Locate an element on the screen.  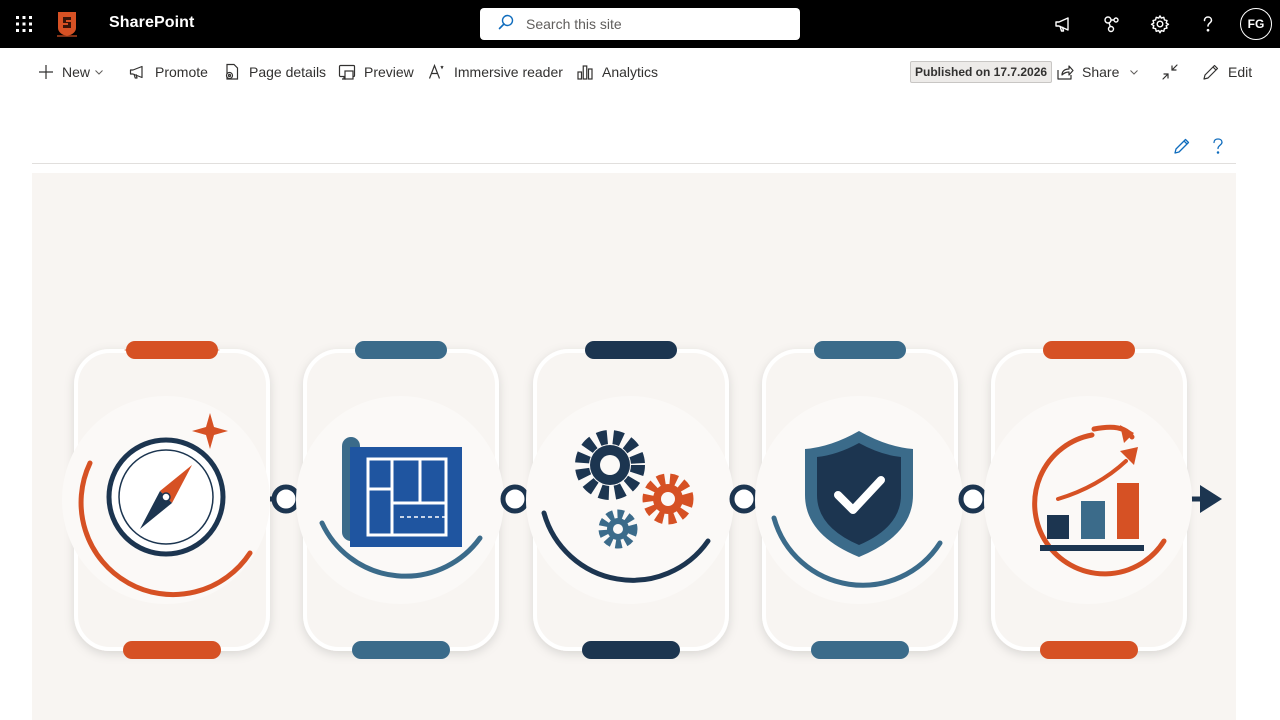
plus-icon is located at coordinates (46, 72).